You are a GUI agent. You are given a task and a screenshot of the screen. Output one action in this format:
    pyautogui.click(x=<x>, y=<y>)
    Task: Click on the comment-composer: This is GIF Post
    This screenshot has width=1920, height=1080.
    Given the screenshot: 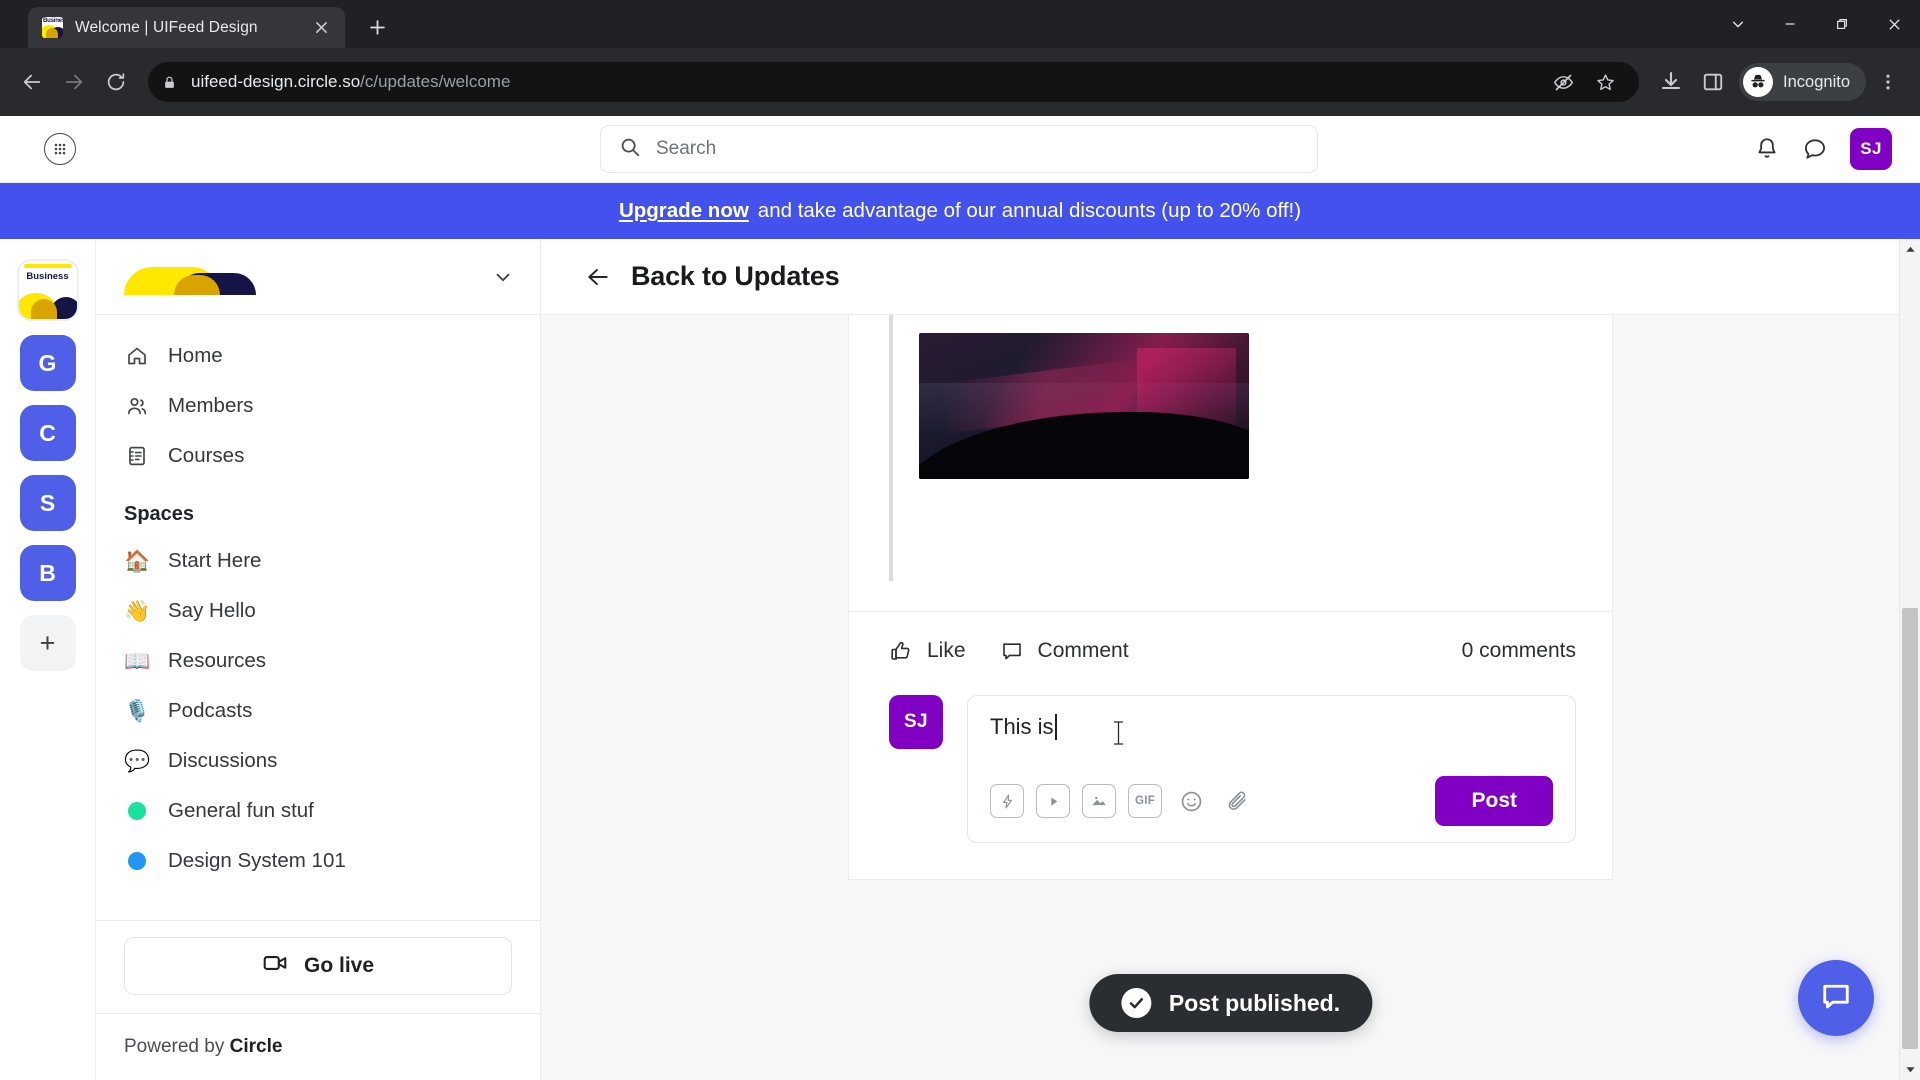 What is the action you would take?
    pyautogui.click(x=1271, y=769)
    